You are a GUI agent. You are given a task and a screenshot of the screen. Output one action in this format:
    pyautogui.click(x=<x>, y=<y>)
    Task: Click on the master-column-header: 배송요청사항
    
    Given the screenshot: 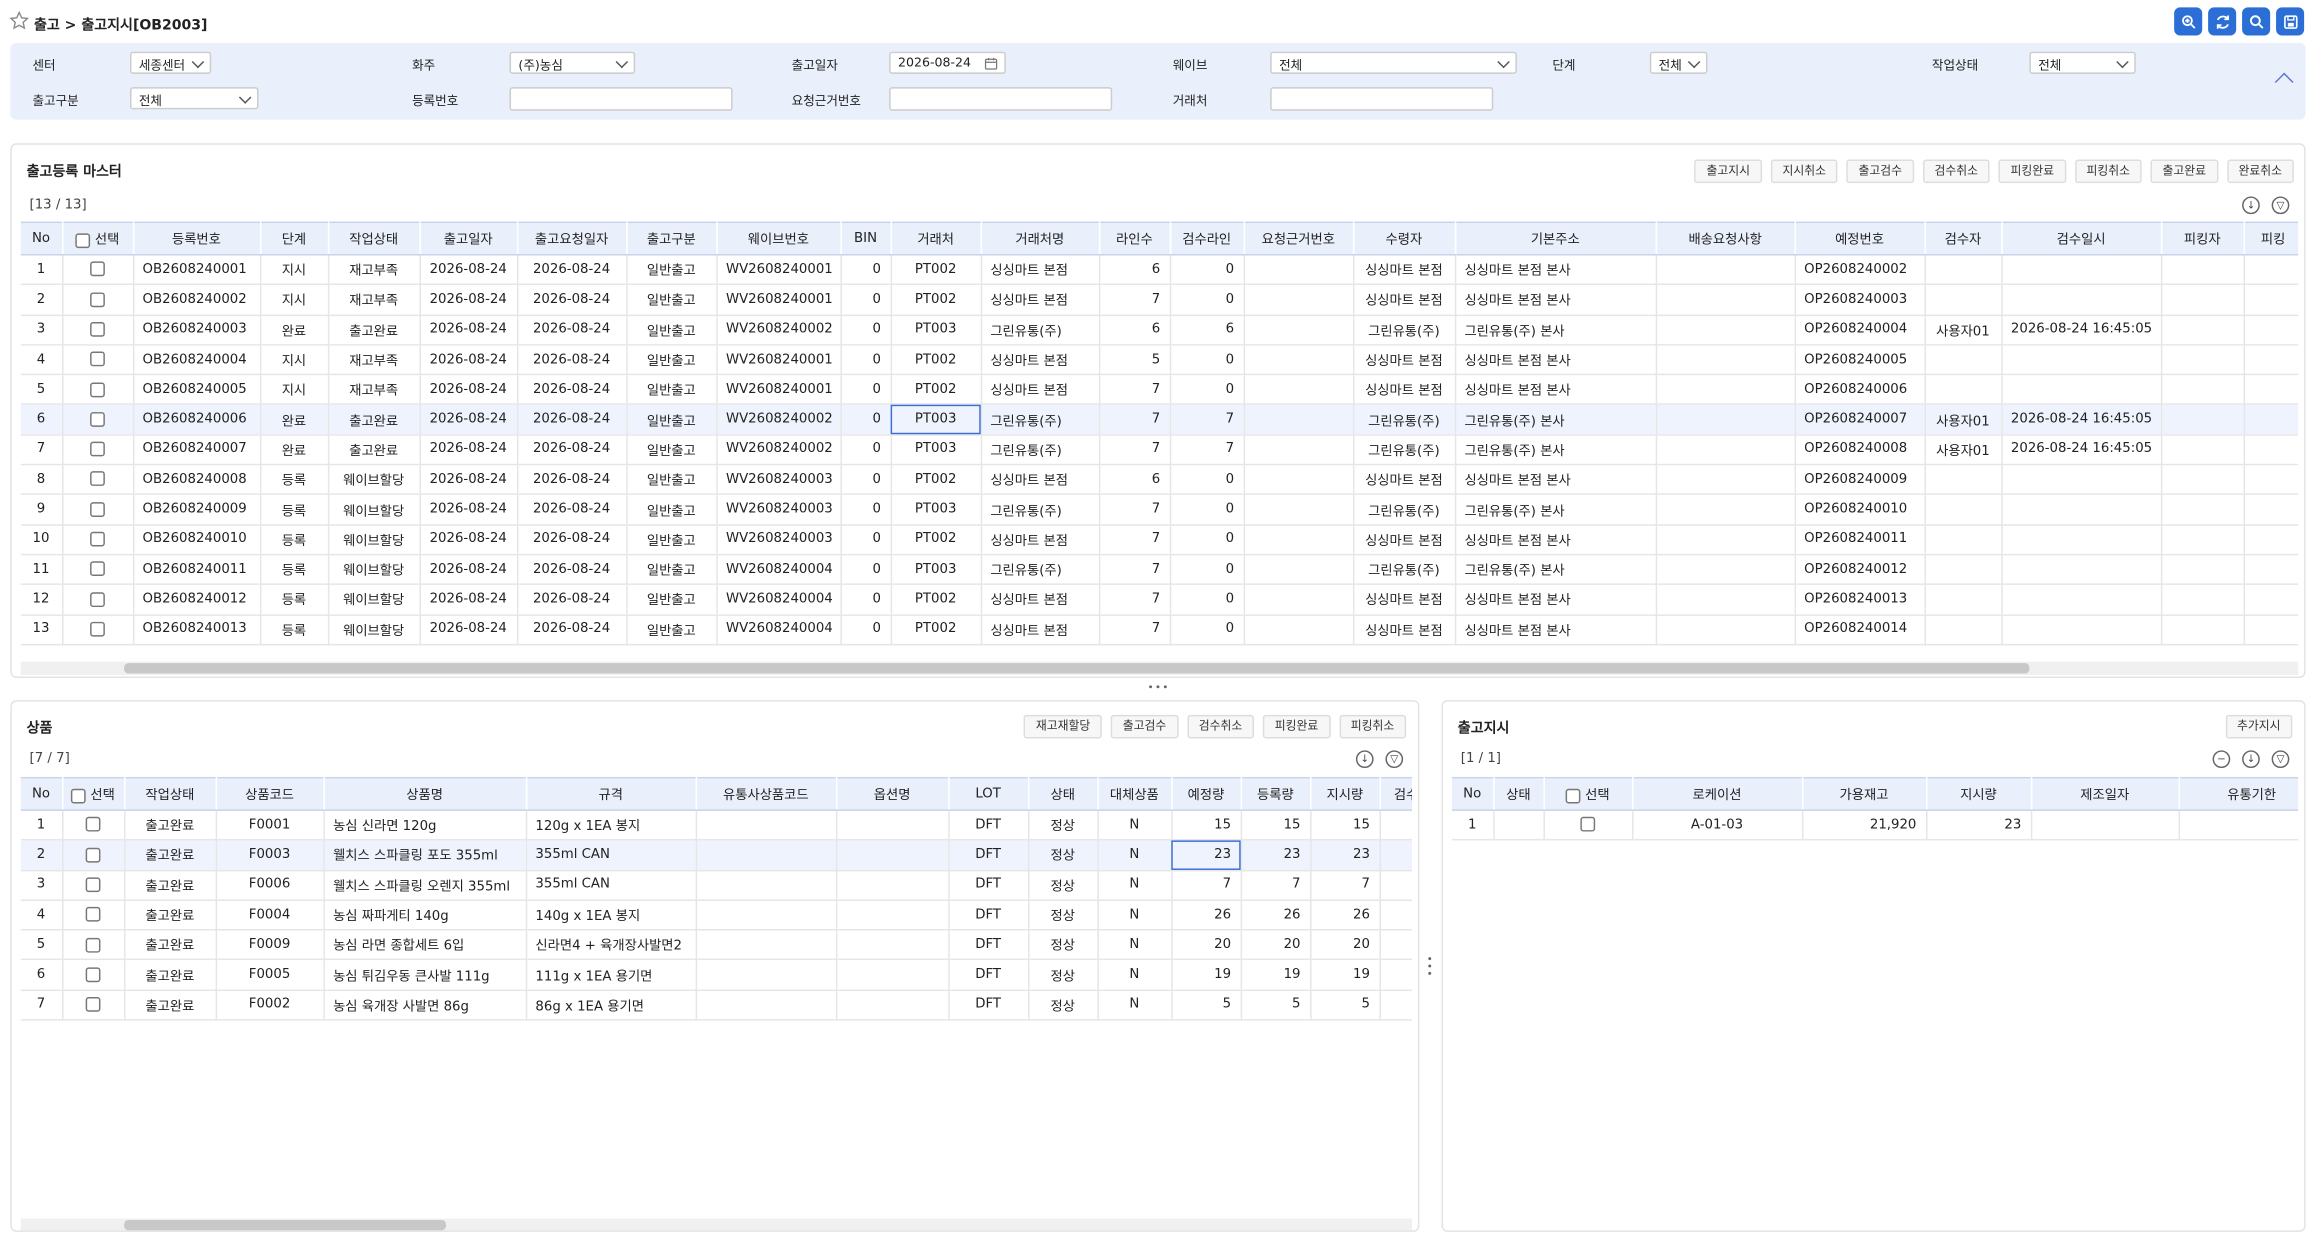 What is the action you would take?
    pyautogui.click(x=1725, y=238)
    